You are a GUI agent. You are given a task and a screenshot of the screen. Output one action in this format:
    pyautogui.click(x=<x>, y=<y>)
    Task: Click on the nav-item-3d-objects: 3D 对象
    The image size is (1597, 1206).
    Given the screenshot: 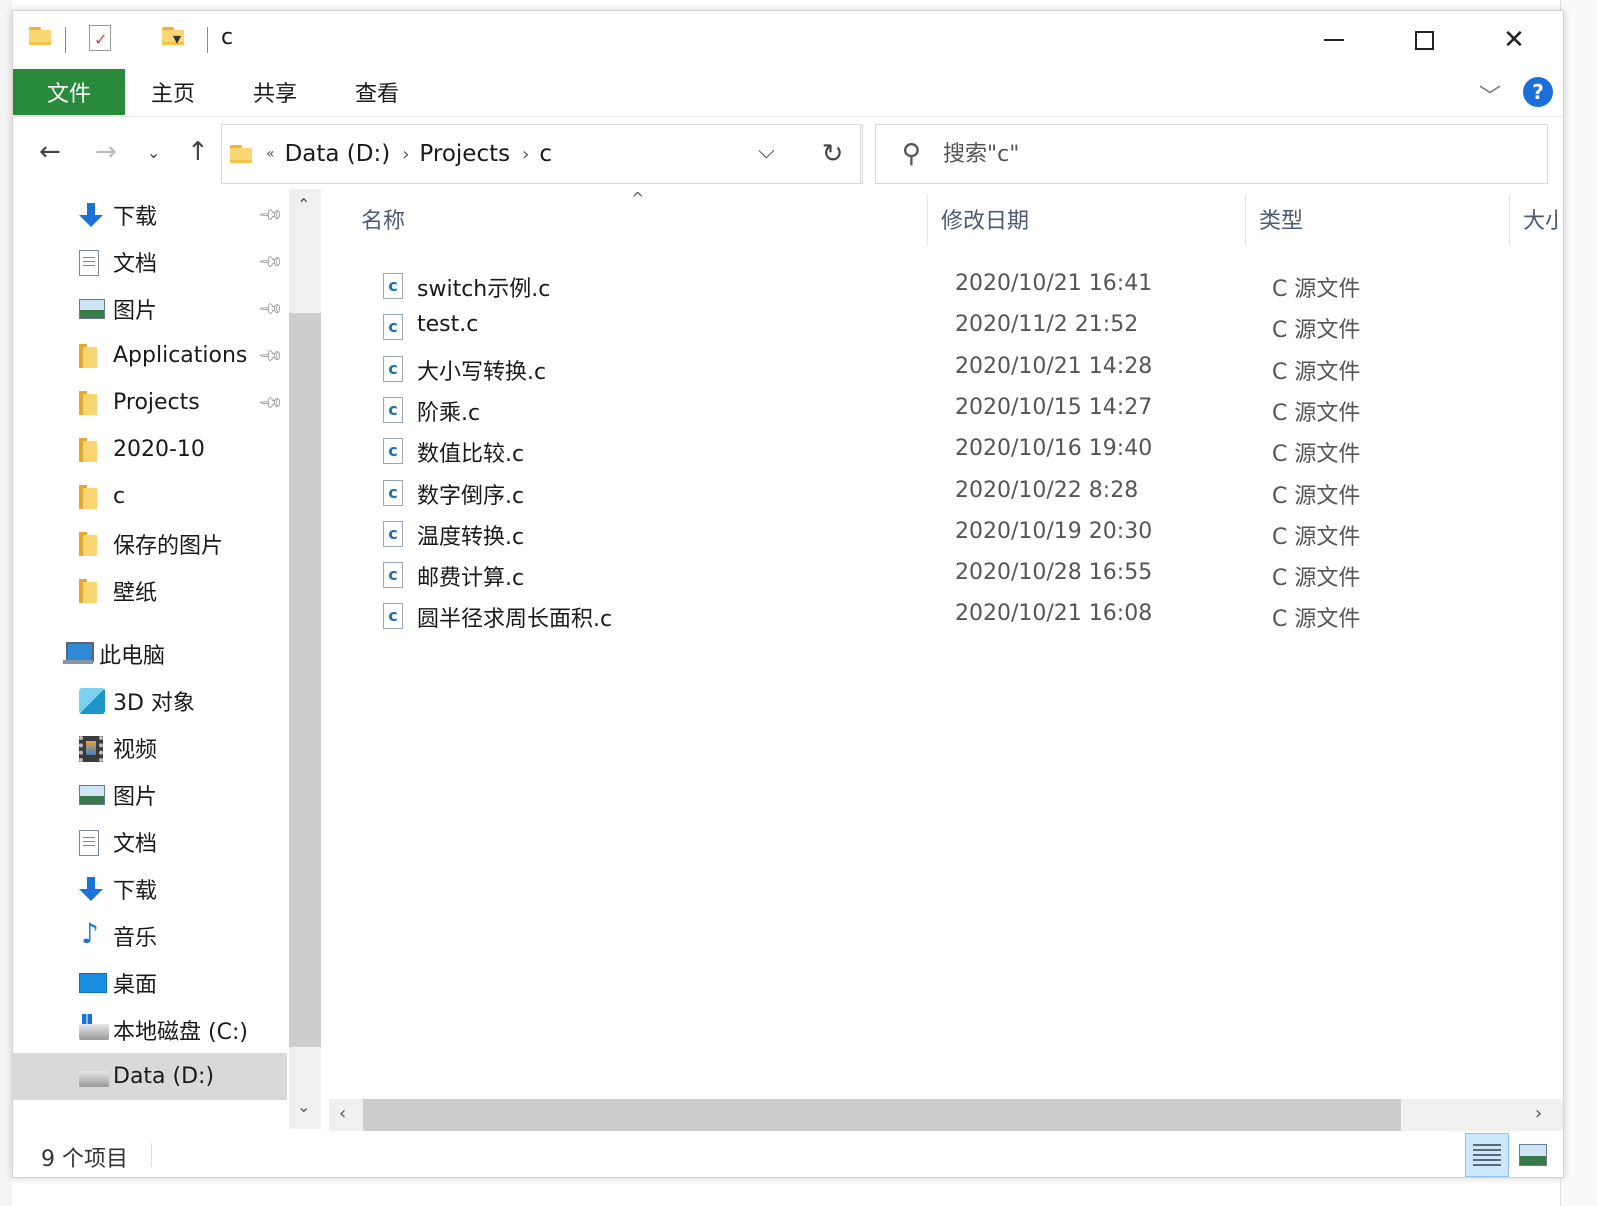 What is the action you would take?
    pyautogui.click(x=150, y=700)
    